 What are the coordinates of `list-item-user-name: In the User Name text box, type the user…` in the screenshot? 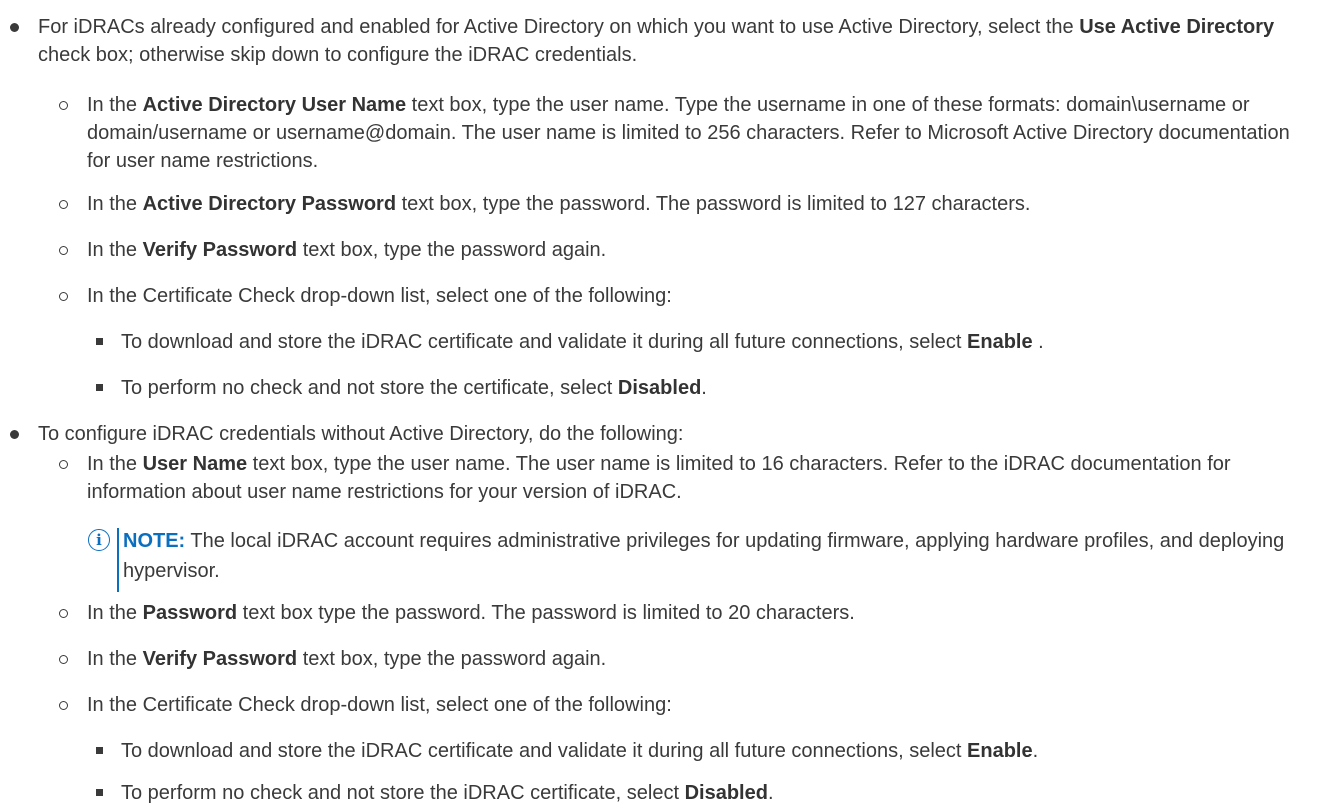 It's located at (688, 478).